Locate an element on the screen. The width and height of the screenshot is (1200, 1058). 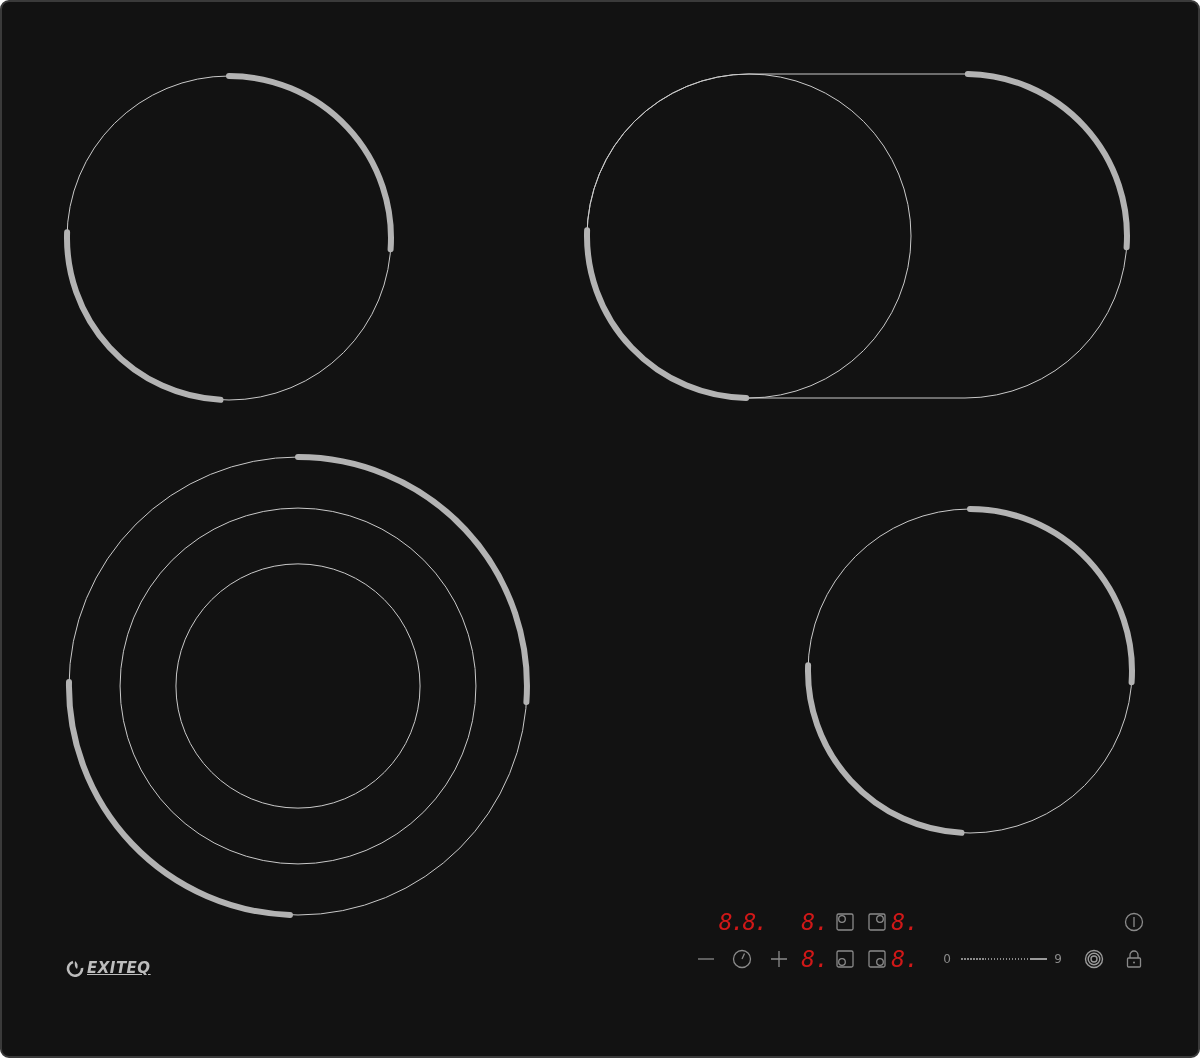
minus-icon is located at coordinates (706, 959).